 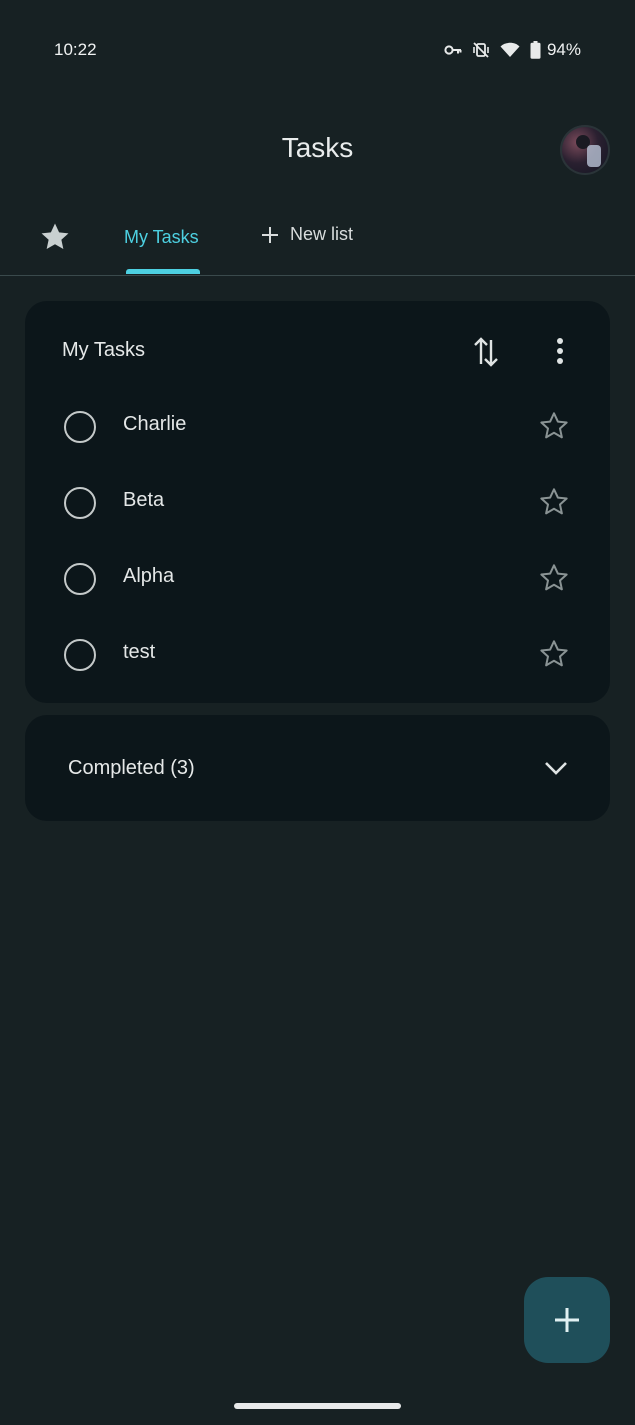 I want to click on star-filled-icon, so click(x=55, y=236).